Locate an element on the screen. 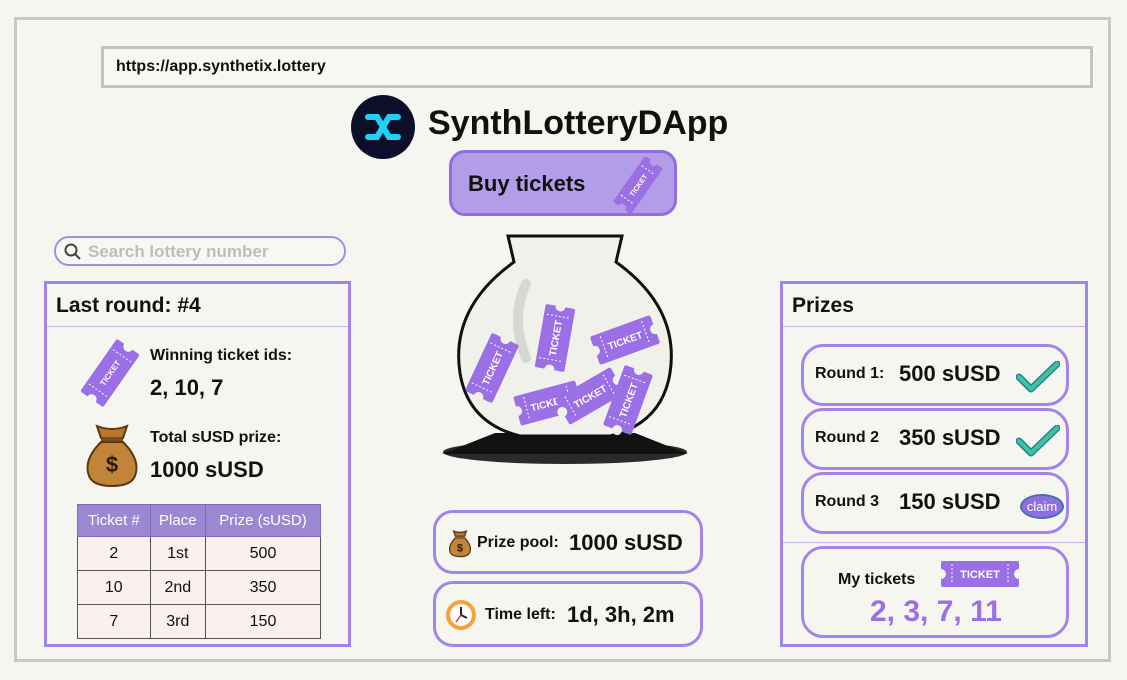 The width and height of the screenshot is (1127, 680). table-row: 10 2nd 350 is located at coordinates (199, 587).